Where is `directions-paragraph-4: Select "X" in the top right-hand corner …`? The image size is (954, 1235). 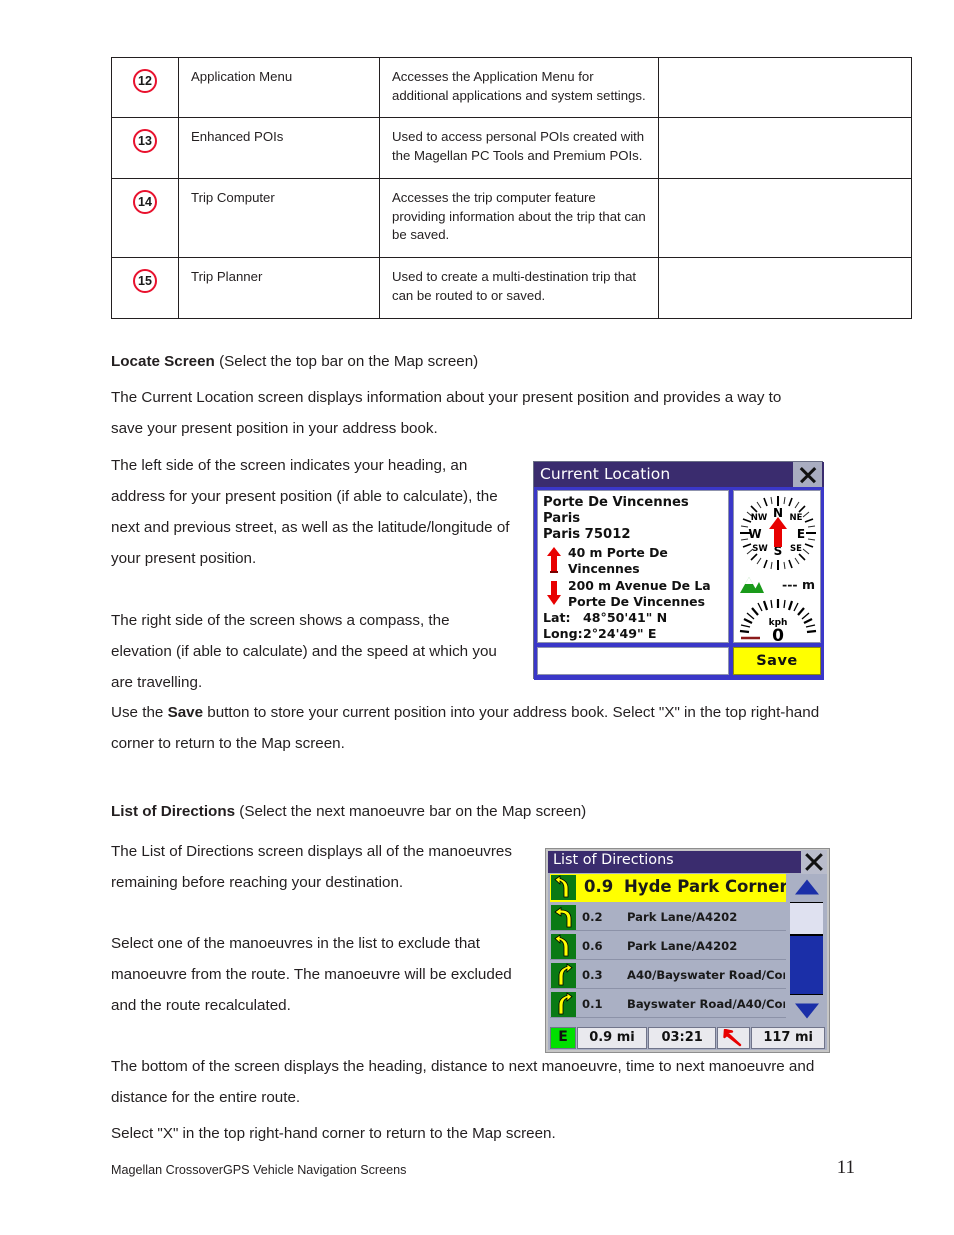 directions-paragraph-4: Select "X" in the top right-hand corner … is located at coordinates (333, 1133).